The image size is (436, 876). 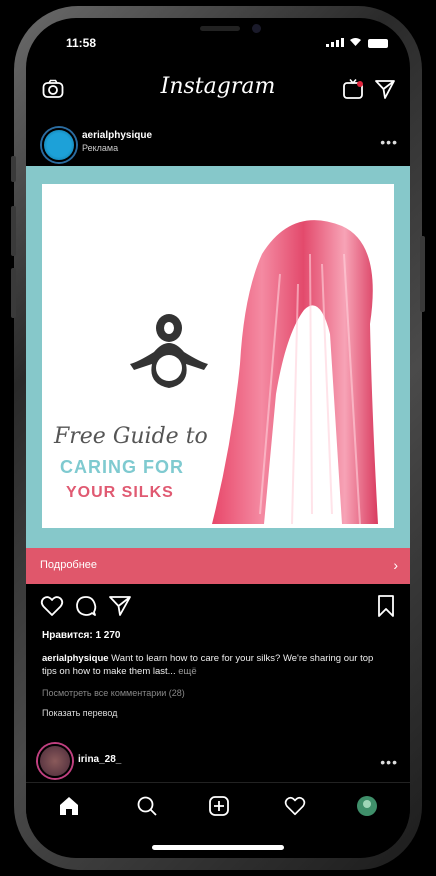 What do you see at coordinates (69, 565) in the screenshot?
I see `learn-more-label: Подробнее` at bounding box center [69, 565].